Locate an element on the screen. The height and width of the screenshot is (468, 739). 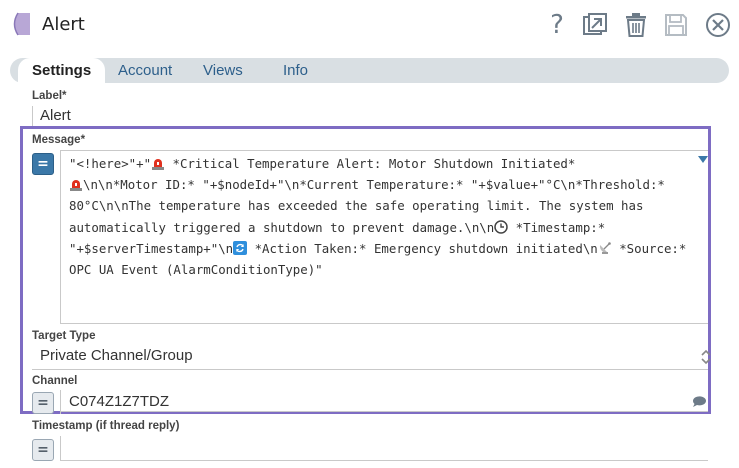
tab-views: Views is located at coordinates (223, 70).